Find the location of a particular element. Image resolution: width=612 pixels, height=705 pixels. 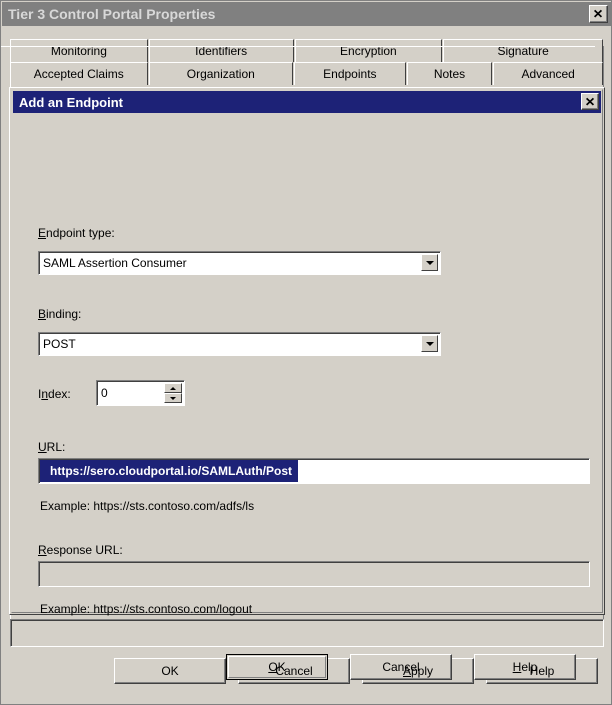

tab-advanced: Advanced is located at coordinates (548, 73).